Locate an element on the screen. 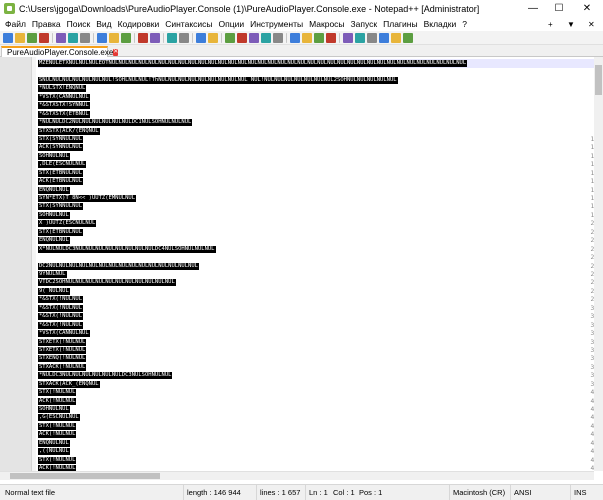 Image resolution: width=603 pixels, height=500 pixels. stop-record-icon is located at coordinates (372, 37).